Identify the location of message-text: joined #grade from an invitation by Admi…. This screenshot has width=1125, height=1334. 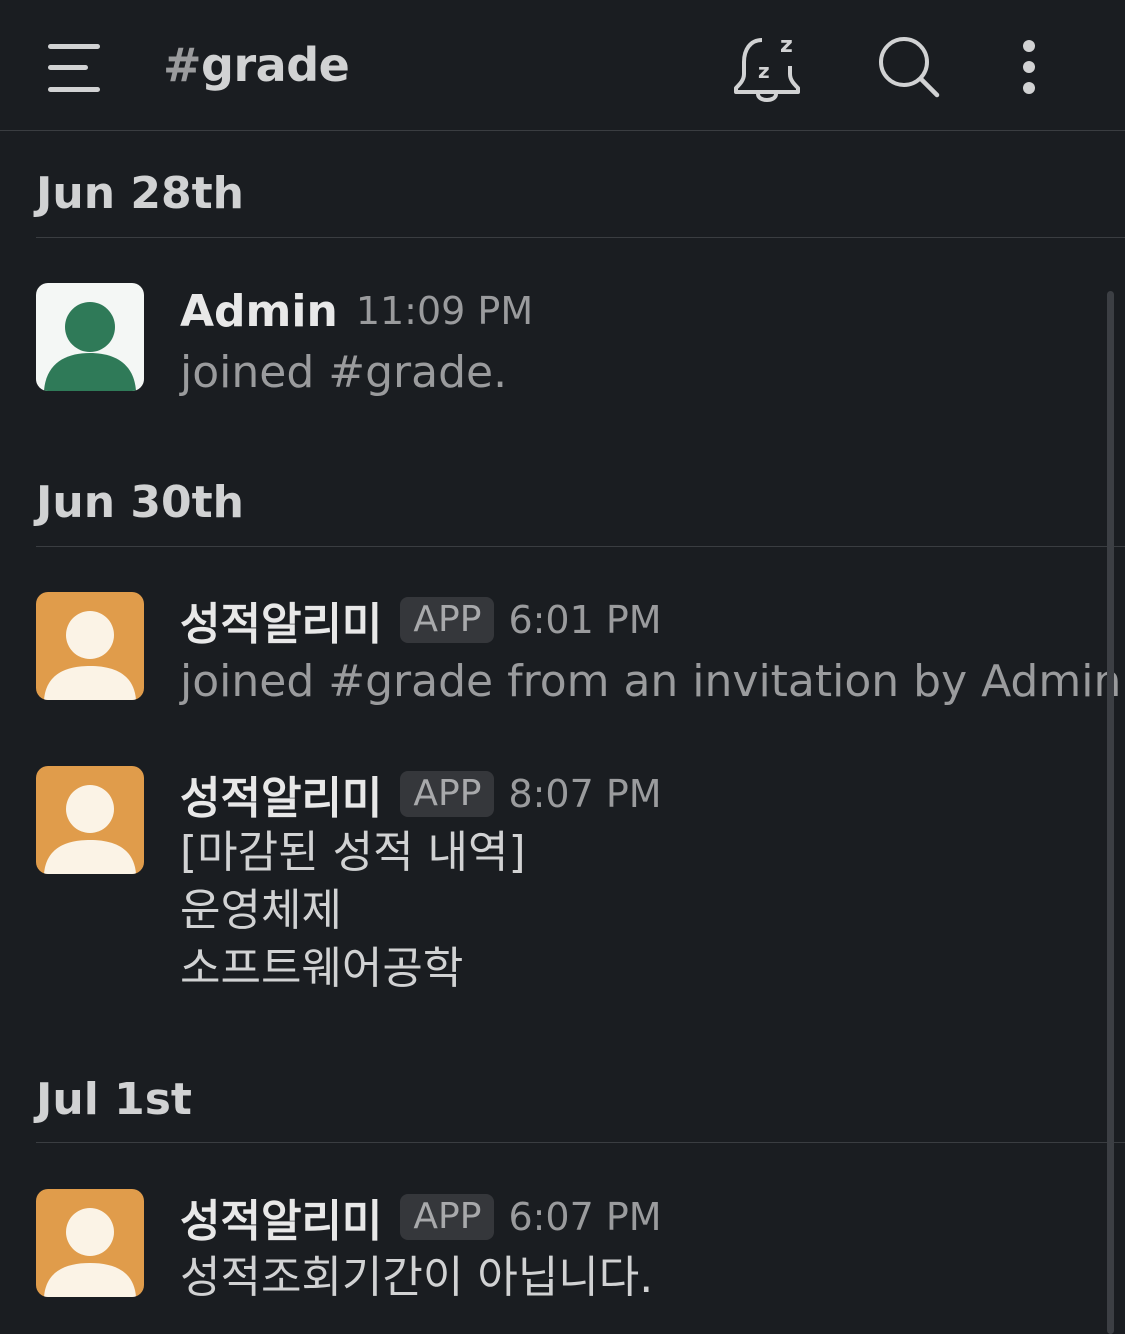
(652, 681).